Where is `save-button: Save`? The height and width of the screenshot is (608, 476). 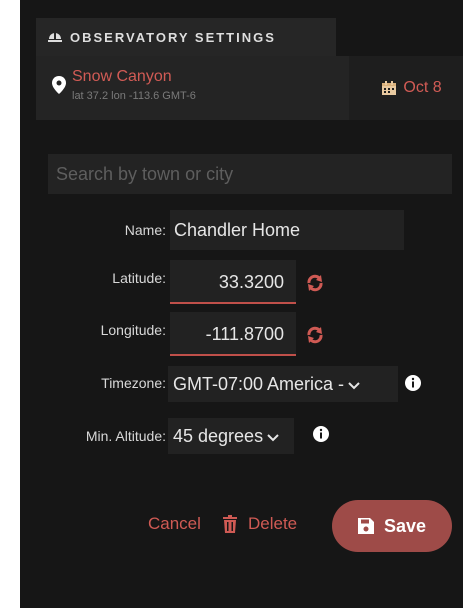
save-button: Save is located at coordinates (392, 526).